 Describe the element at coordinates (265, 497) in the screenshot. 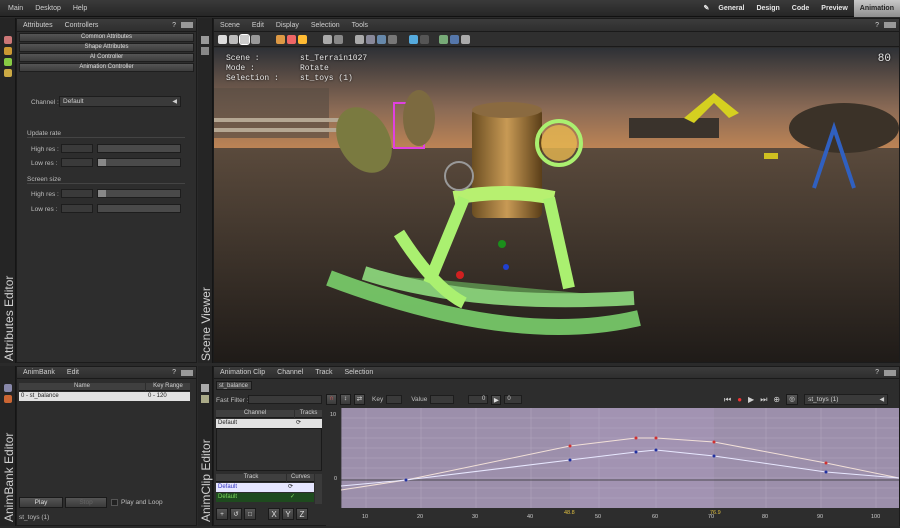

I see `track-row: Default ✓` at that location.